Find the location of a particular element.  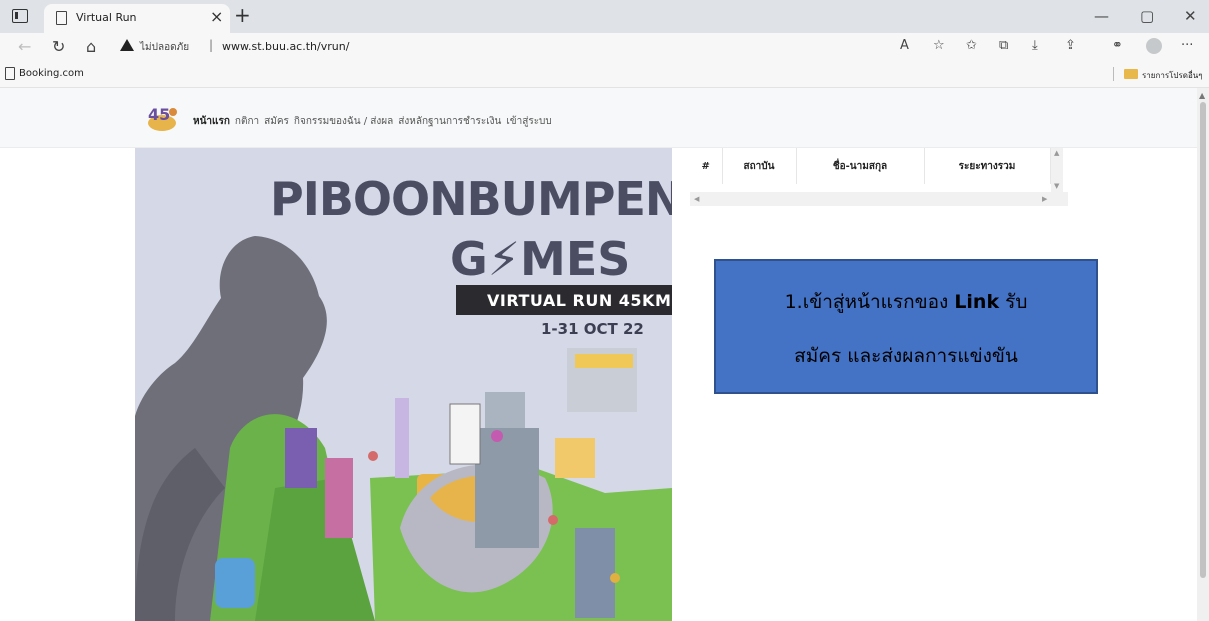

col-header-number: # is located at coordinates (706, 166).